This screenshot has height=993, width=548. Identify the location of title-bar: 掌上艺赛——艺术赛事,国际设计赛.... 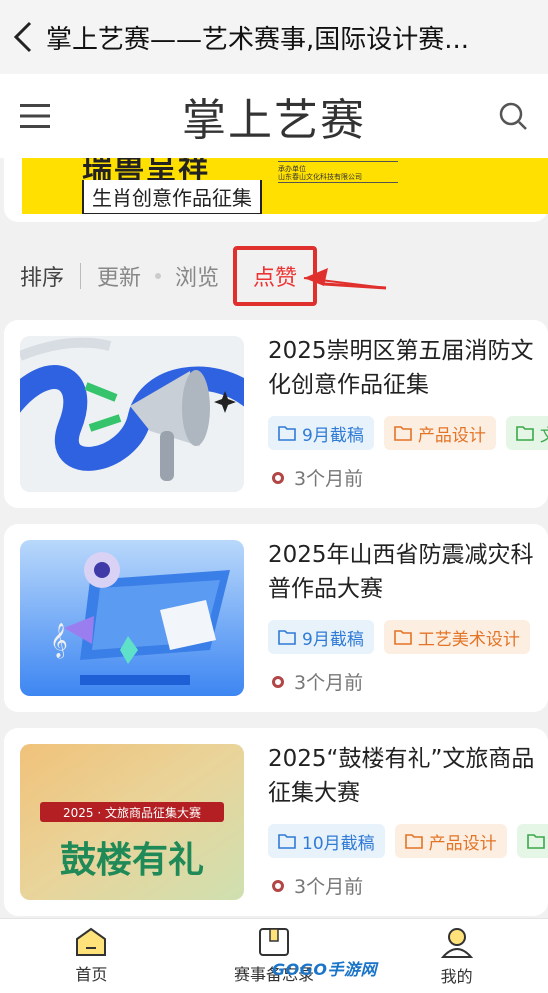
(274, 37).